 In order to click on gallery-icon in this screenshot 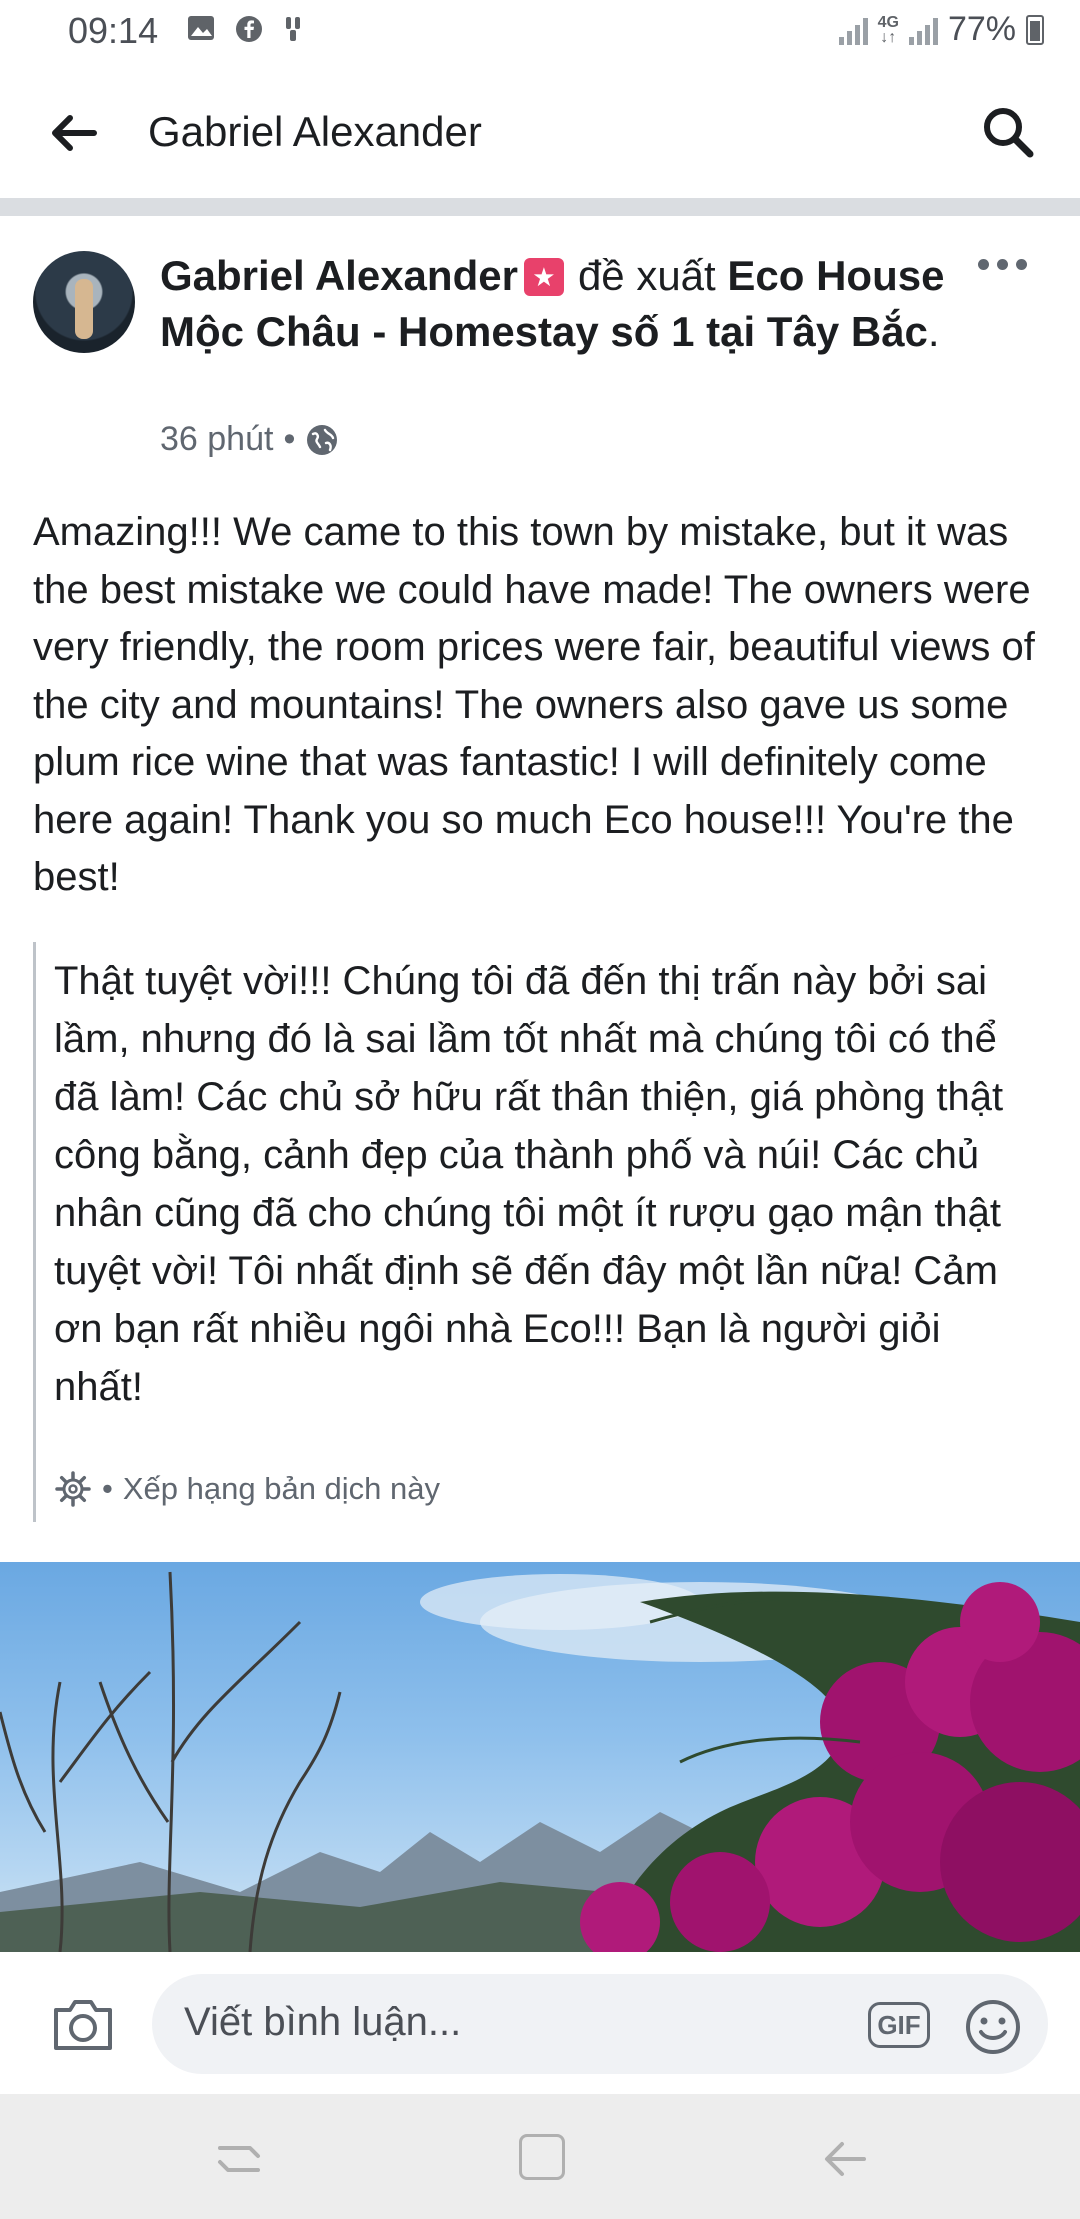, I will do `click(201, 28)`.